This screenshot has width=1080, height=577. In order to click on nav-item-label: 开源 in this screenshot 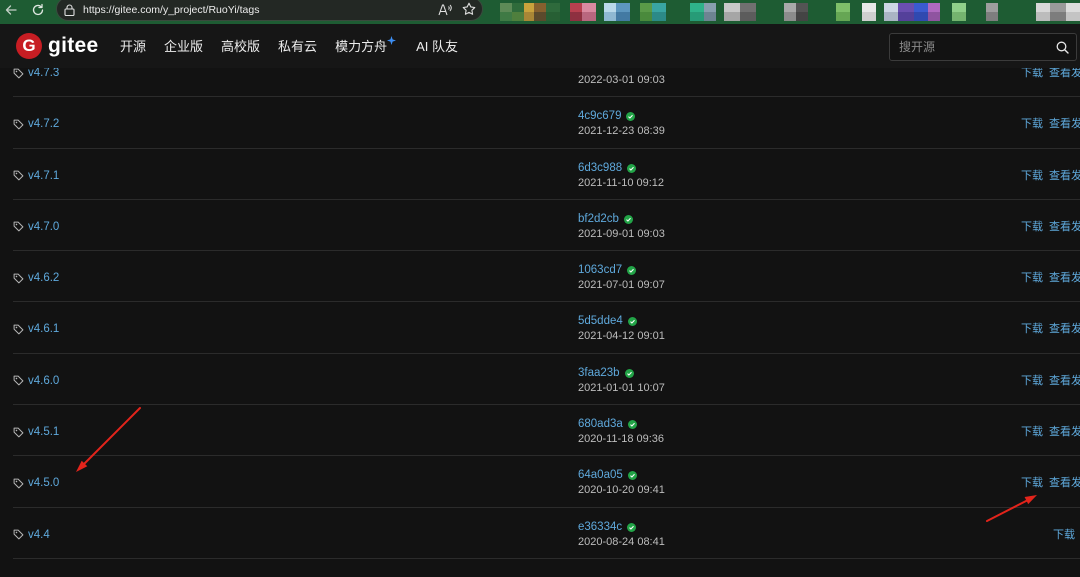, I will do `click(133, 46)`.